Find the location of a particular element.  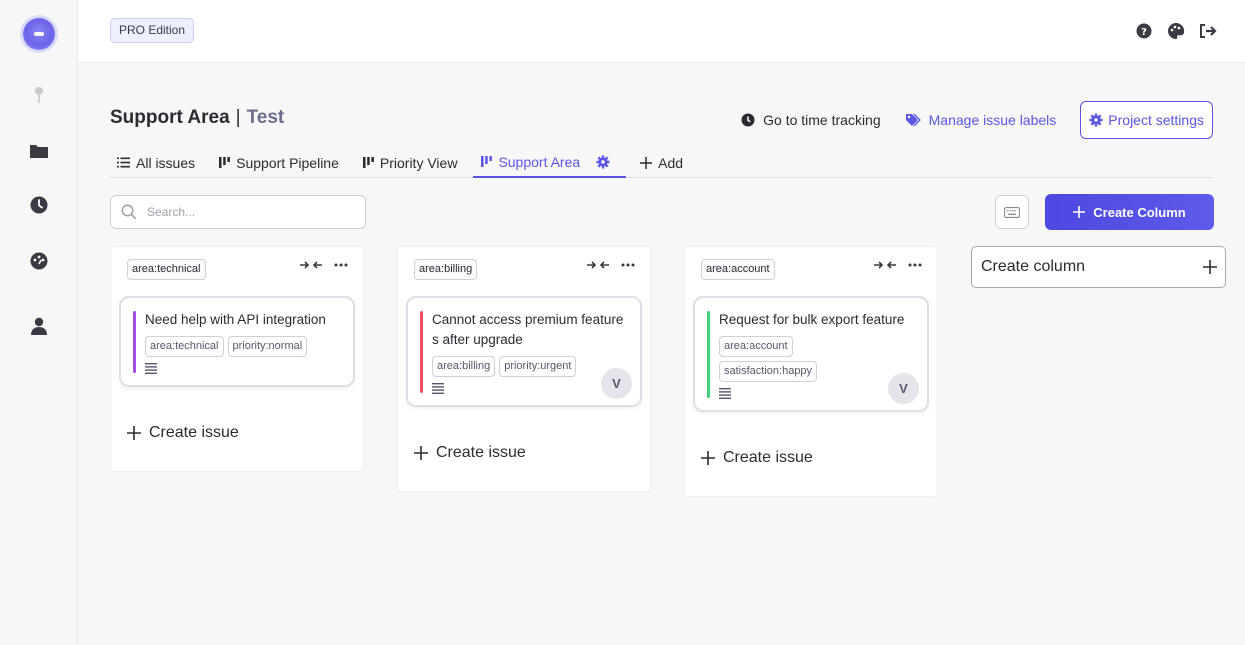

create-column-button: Create Column is located at coordinates (1129, 212).